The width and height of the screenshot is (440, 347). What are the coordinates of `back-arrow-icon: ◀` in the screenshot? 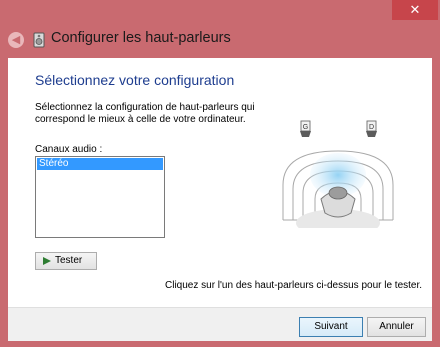 It's located at (16, 40).